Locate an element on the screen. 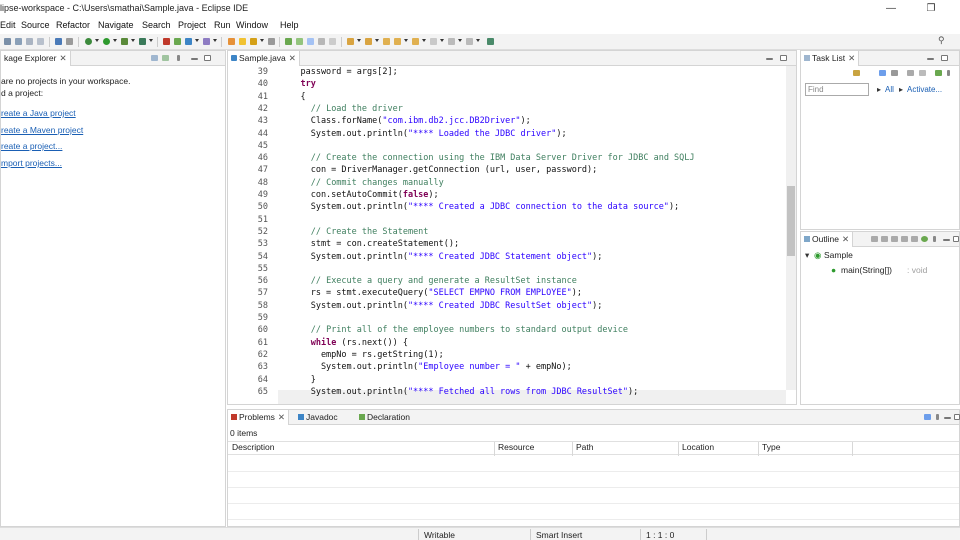 The image size is (960, 540). outline-class-name: Sample is located at coordinates (838, 255).